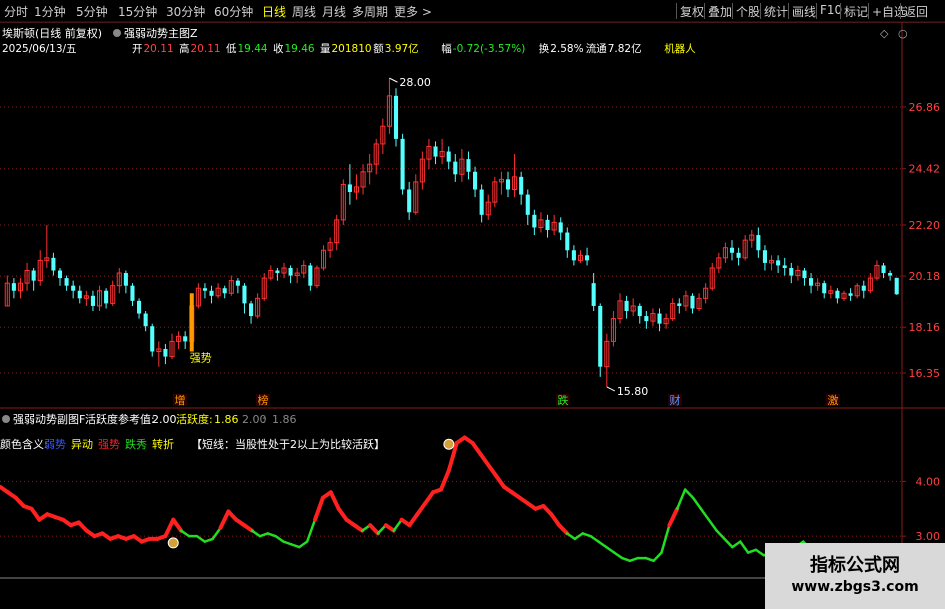  I want to click on strong-signal-bar, so click(191, 322).